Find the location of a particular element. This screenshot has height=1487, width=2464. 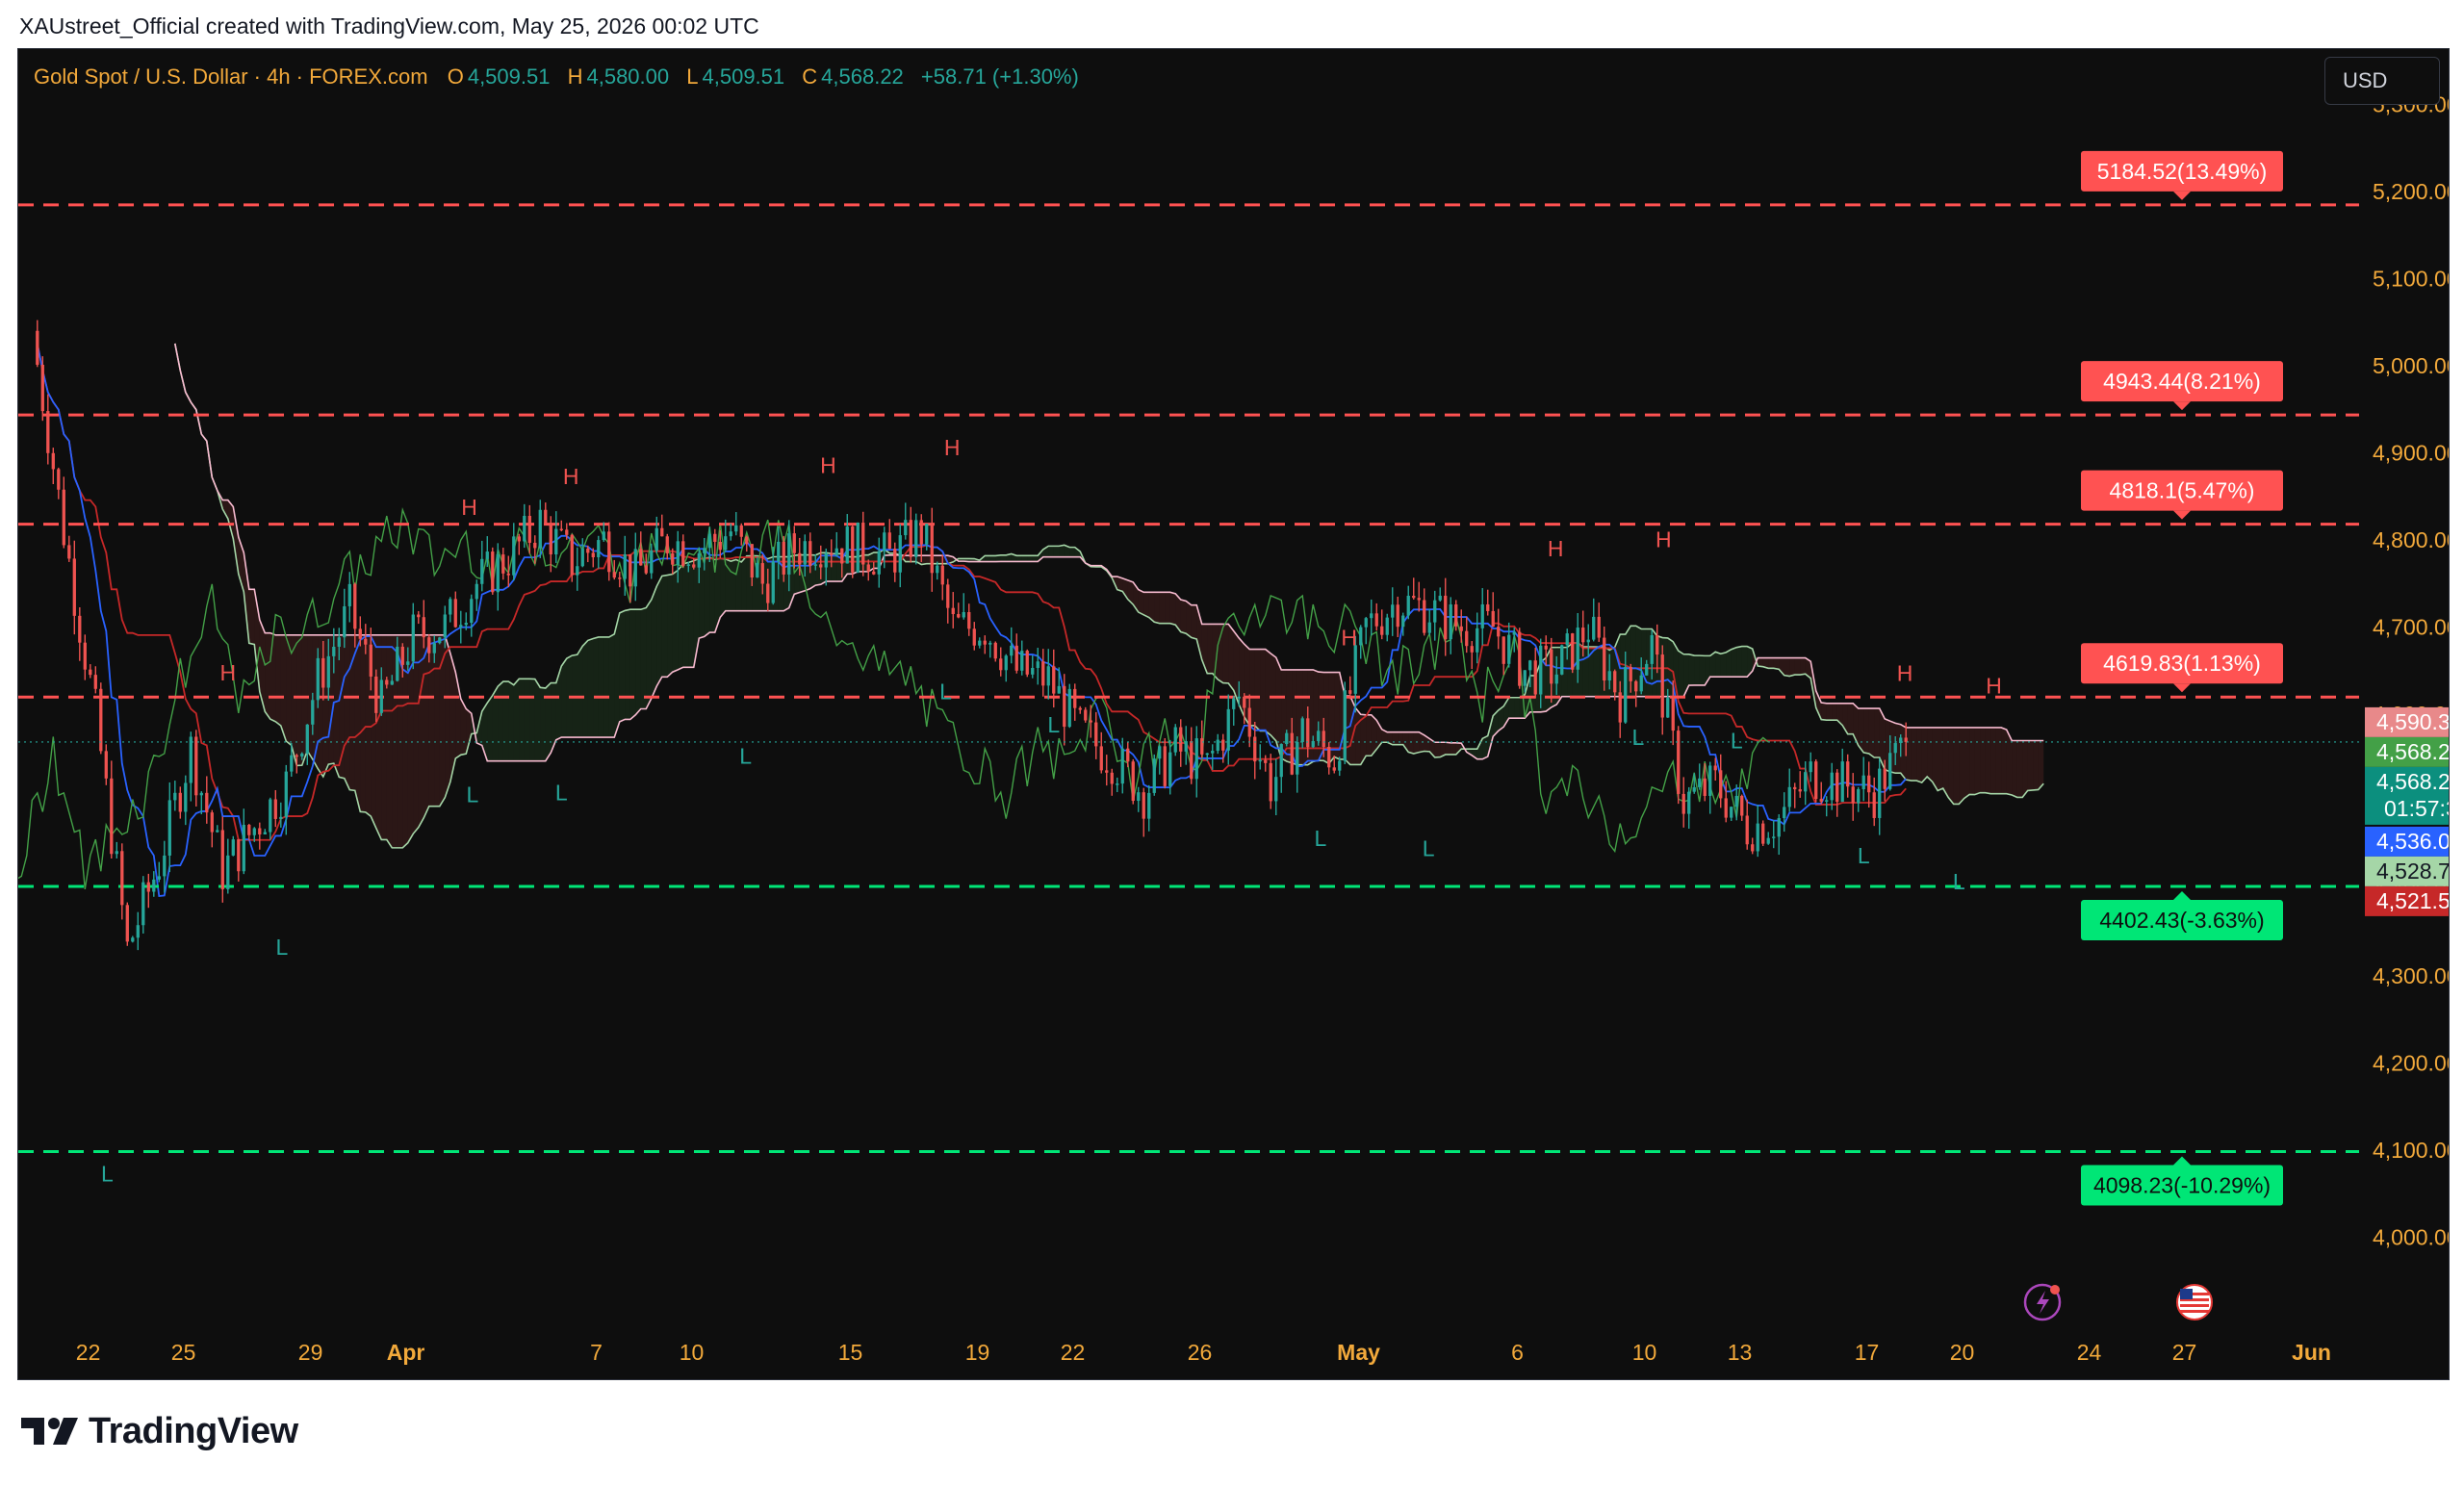

level-label-text: 4619.83(1.13%) is located at coordinates (2182, 663).